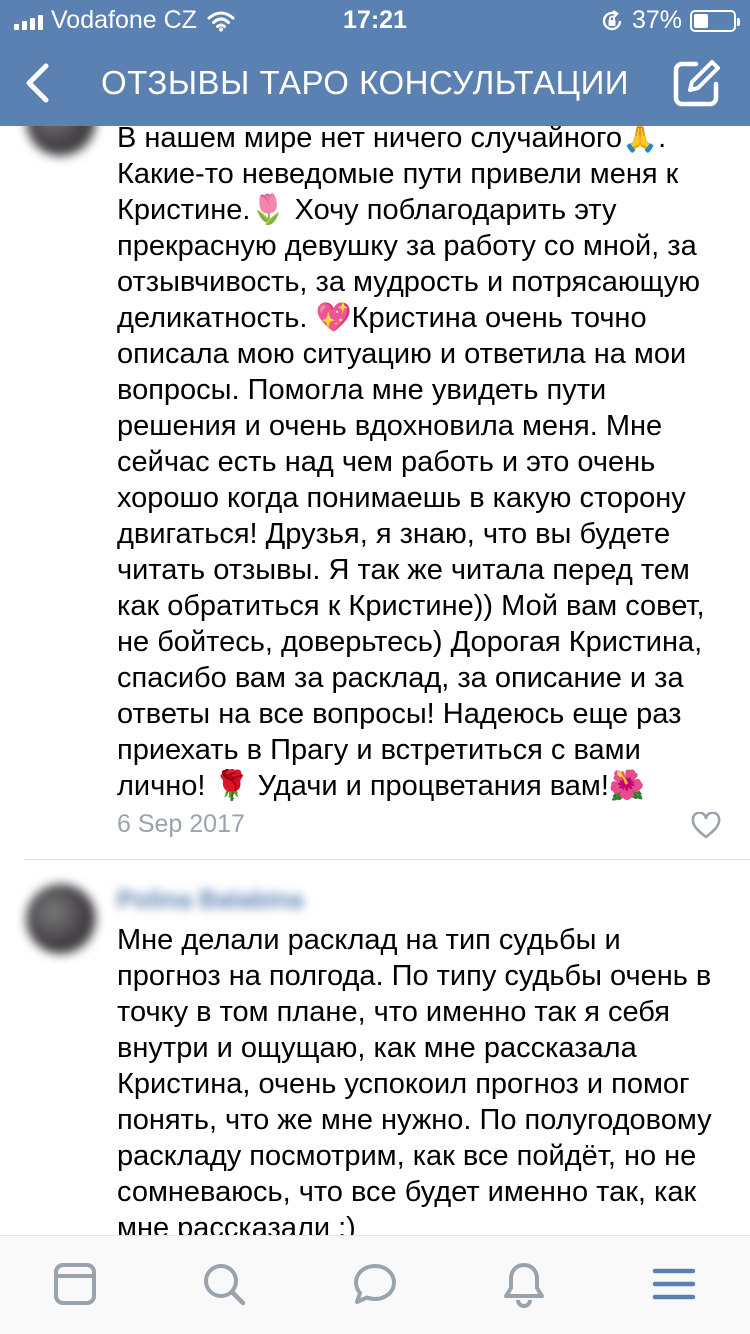  I want to click on search-icon, so click(225, 1285).